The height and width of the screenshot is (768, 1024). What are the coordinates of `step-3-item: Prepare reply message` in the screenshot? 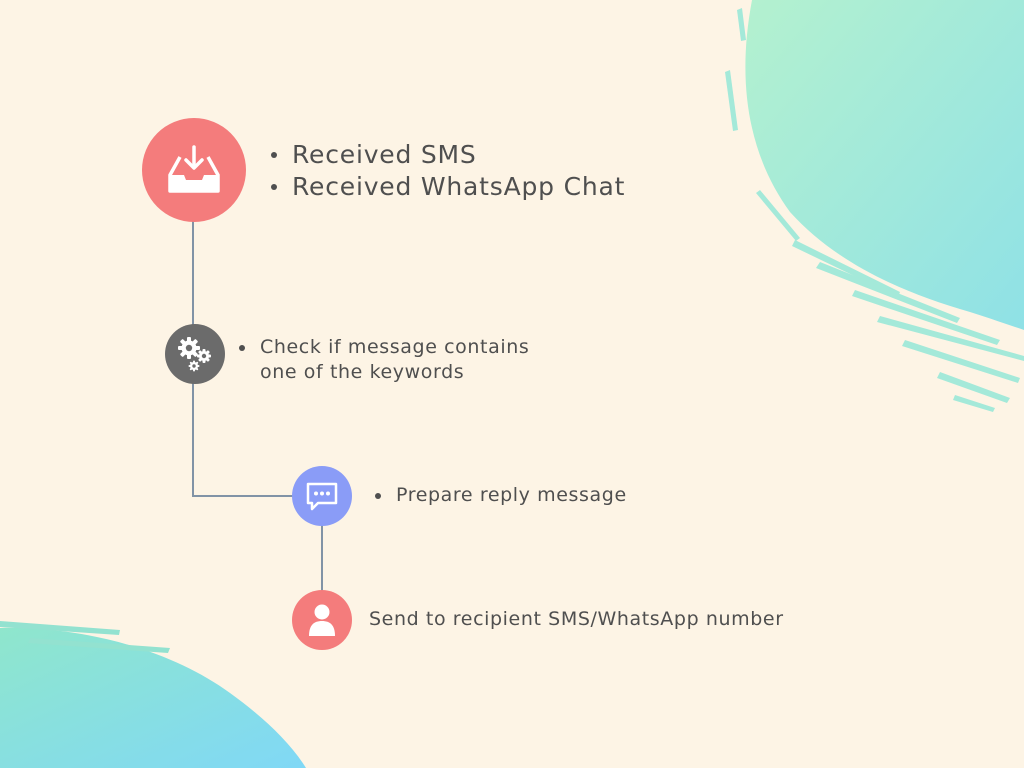 It's located at (498, 495).